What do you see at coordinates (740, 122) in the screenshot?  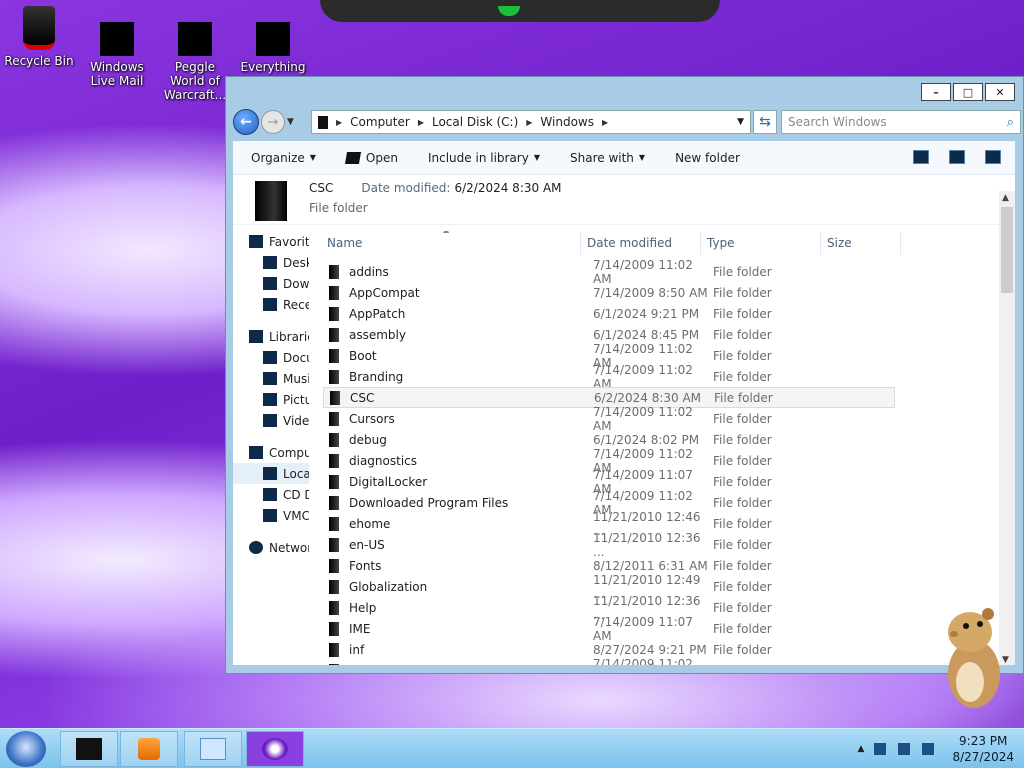 I see `chevron-down-icon: ▼` at bounding box center [740, 122].